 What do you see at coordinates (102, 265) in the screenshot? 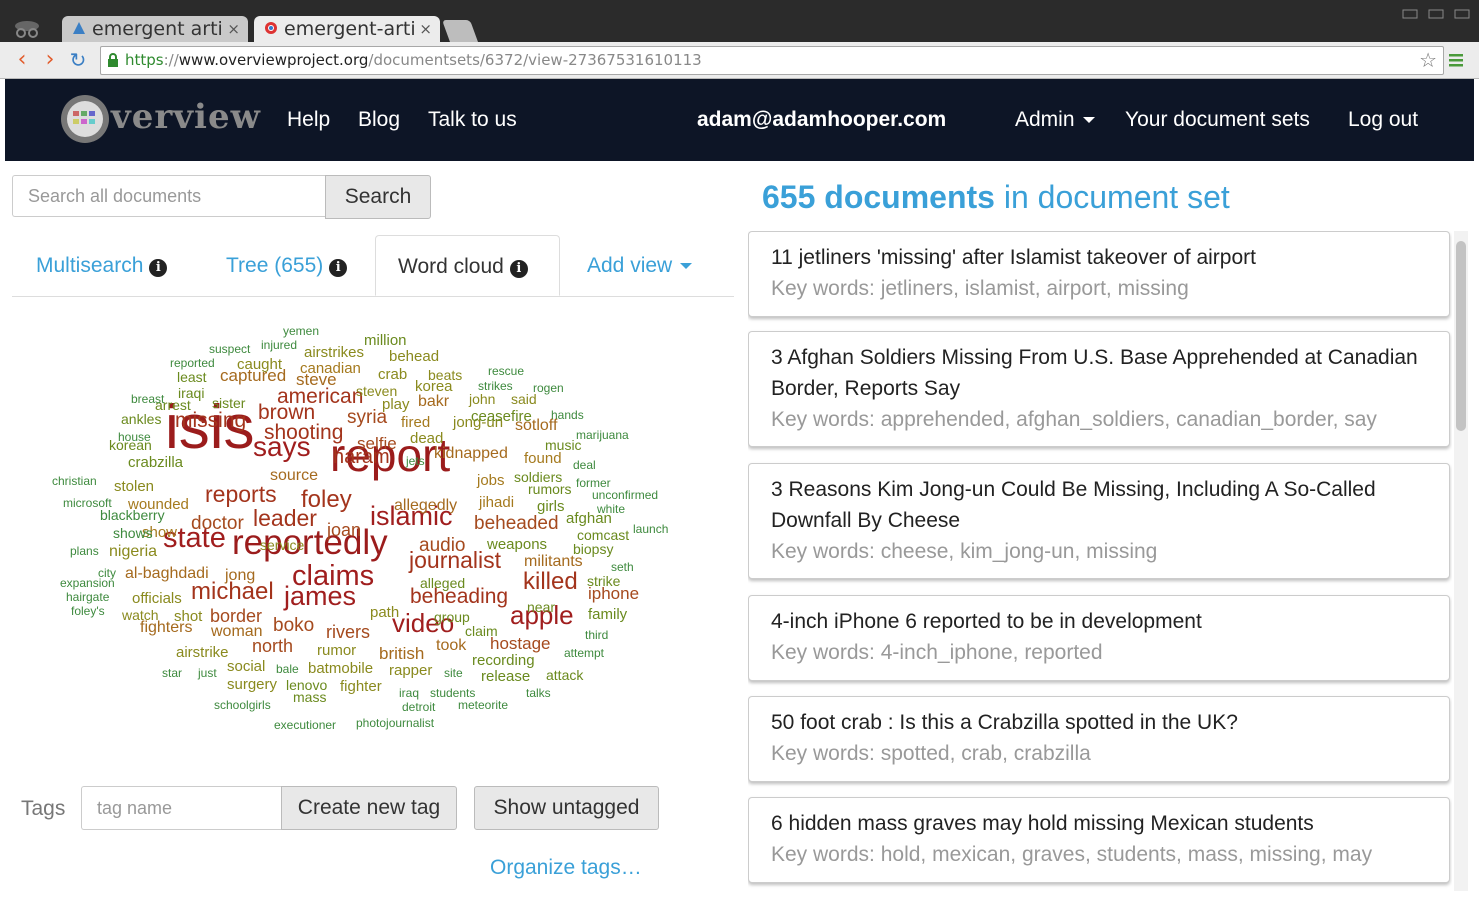
I see `tab-multisearch: Multisearch i` at bounding box center [102, 265].